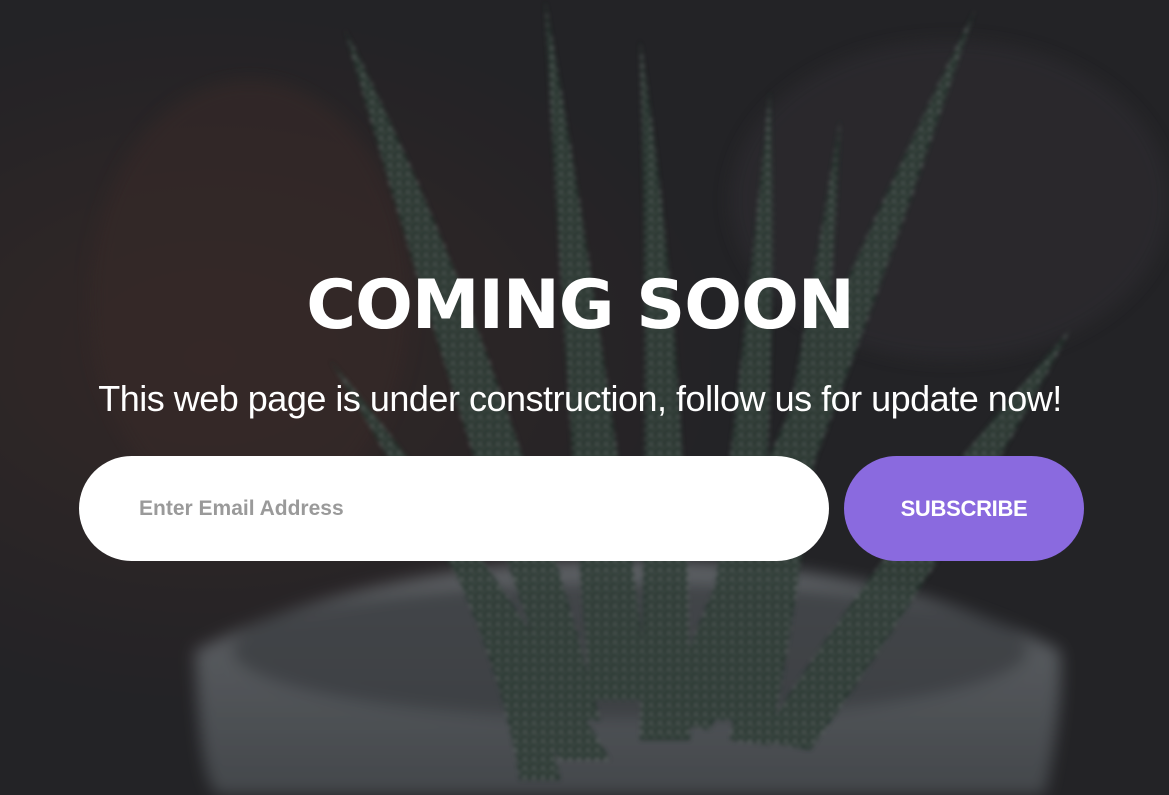 The width and height of the screenshot is (1169, 795). What do you see at coordinates (454, 508) in the screenshot?
I see `email-input` at bounding box center [454, 508].